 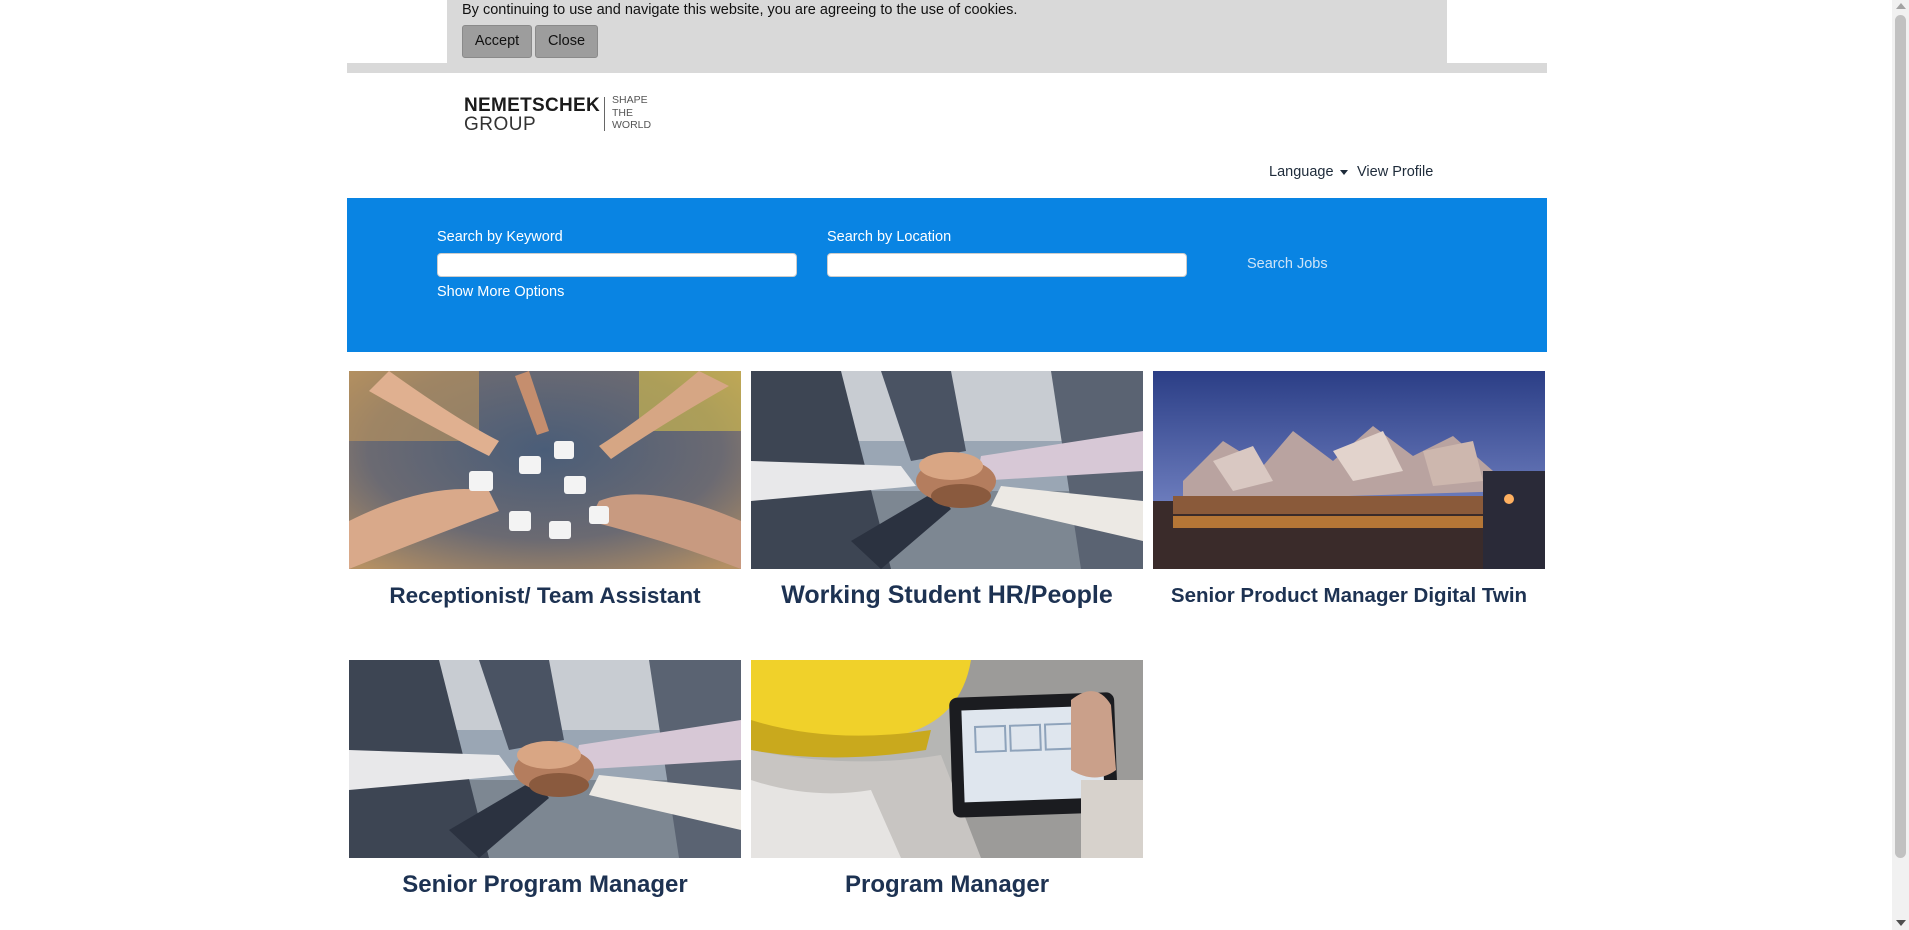 I want to click on job-tile: Receptionist/ Team Assistant, so click(x=545, y=490).